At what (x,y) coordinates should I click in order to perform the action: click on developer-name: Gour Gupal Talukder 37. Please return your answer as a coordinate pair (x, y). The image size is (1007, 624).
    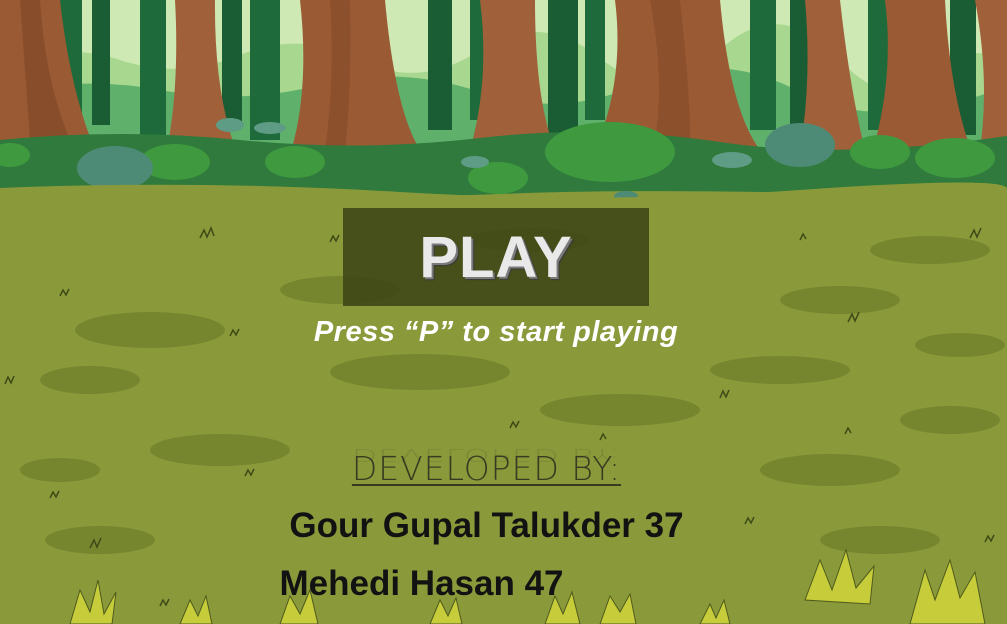
    Looking at the image, I should click on (486, 525).